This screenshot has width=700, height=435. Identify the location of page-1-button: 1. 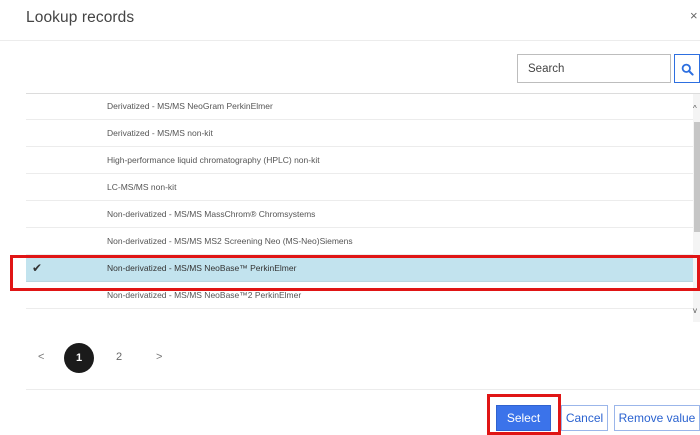
(79, 358).